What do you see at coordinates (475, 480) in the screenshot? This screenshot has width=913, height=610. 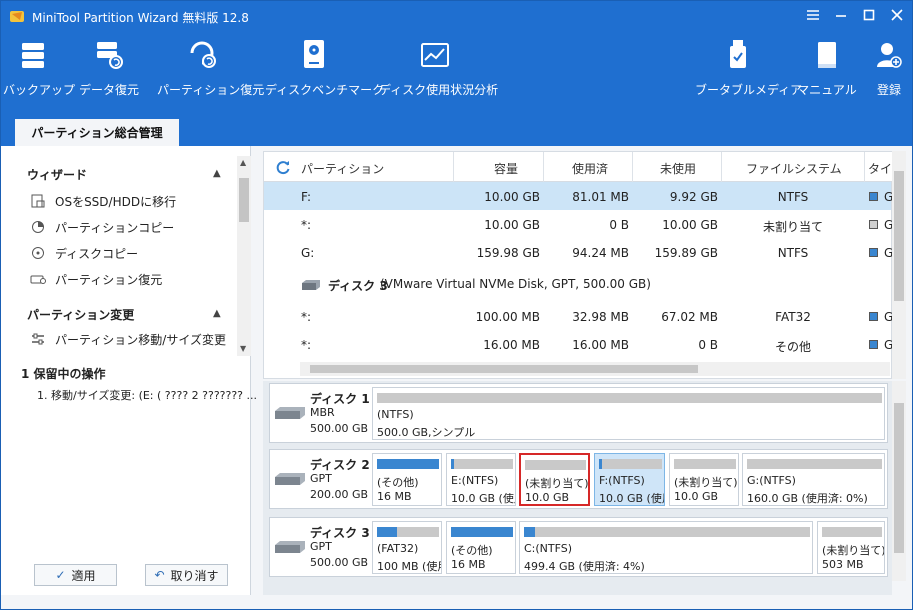 I see `partition-label: E:(NTFS)` at bounding box center [475, 480].